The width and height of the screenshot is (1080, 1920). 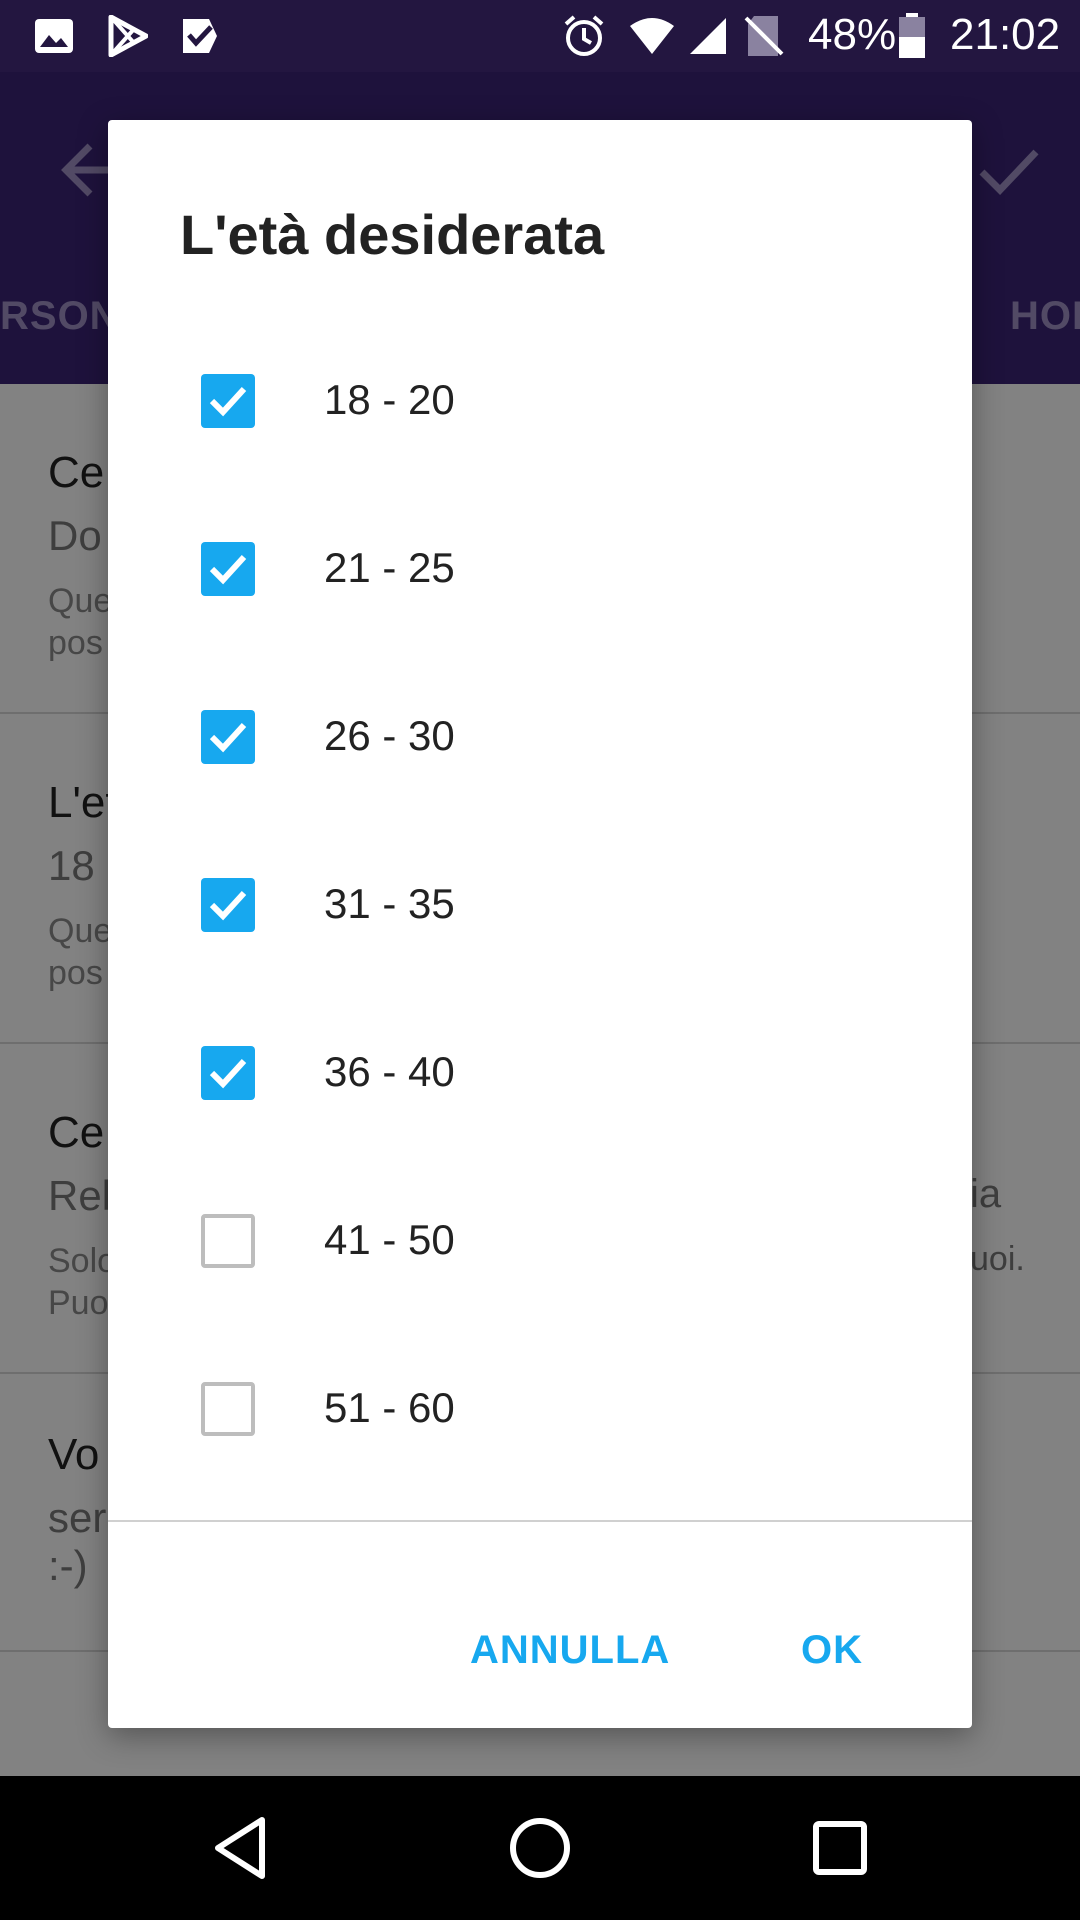 What do you see at coordinates (708, 36) in the screenshot?
I see `signal-icon` at bounding box center [708, 36].